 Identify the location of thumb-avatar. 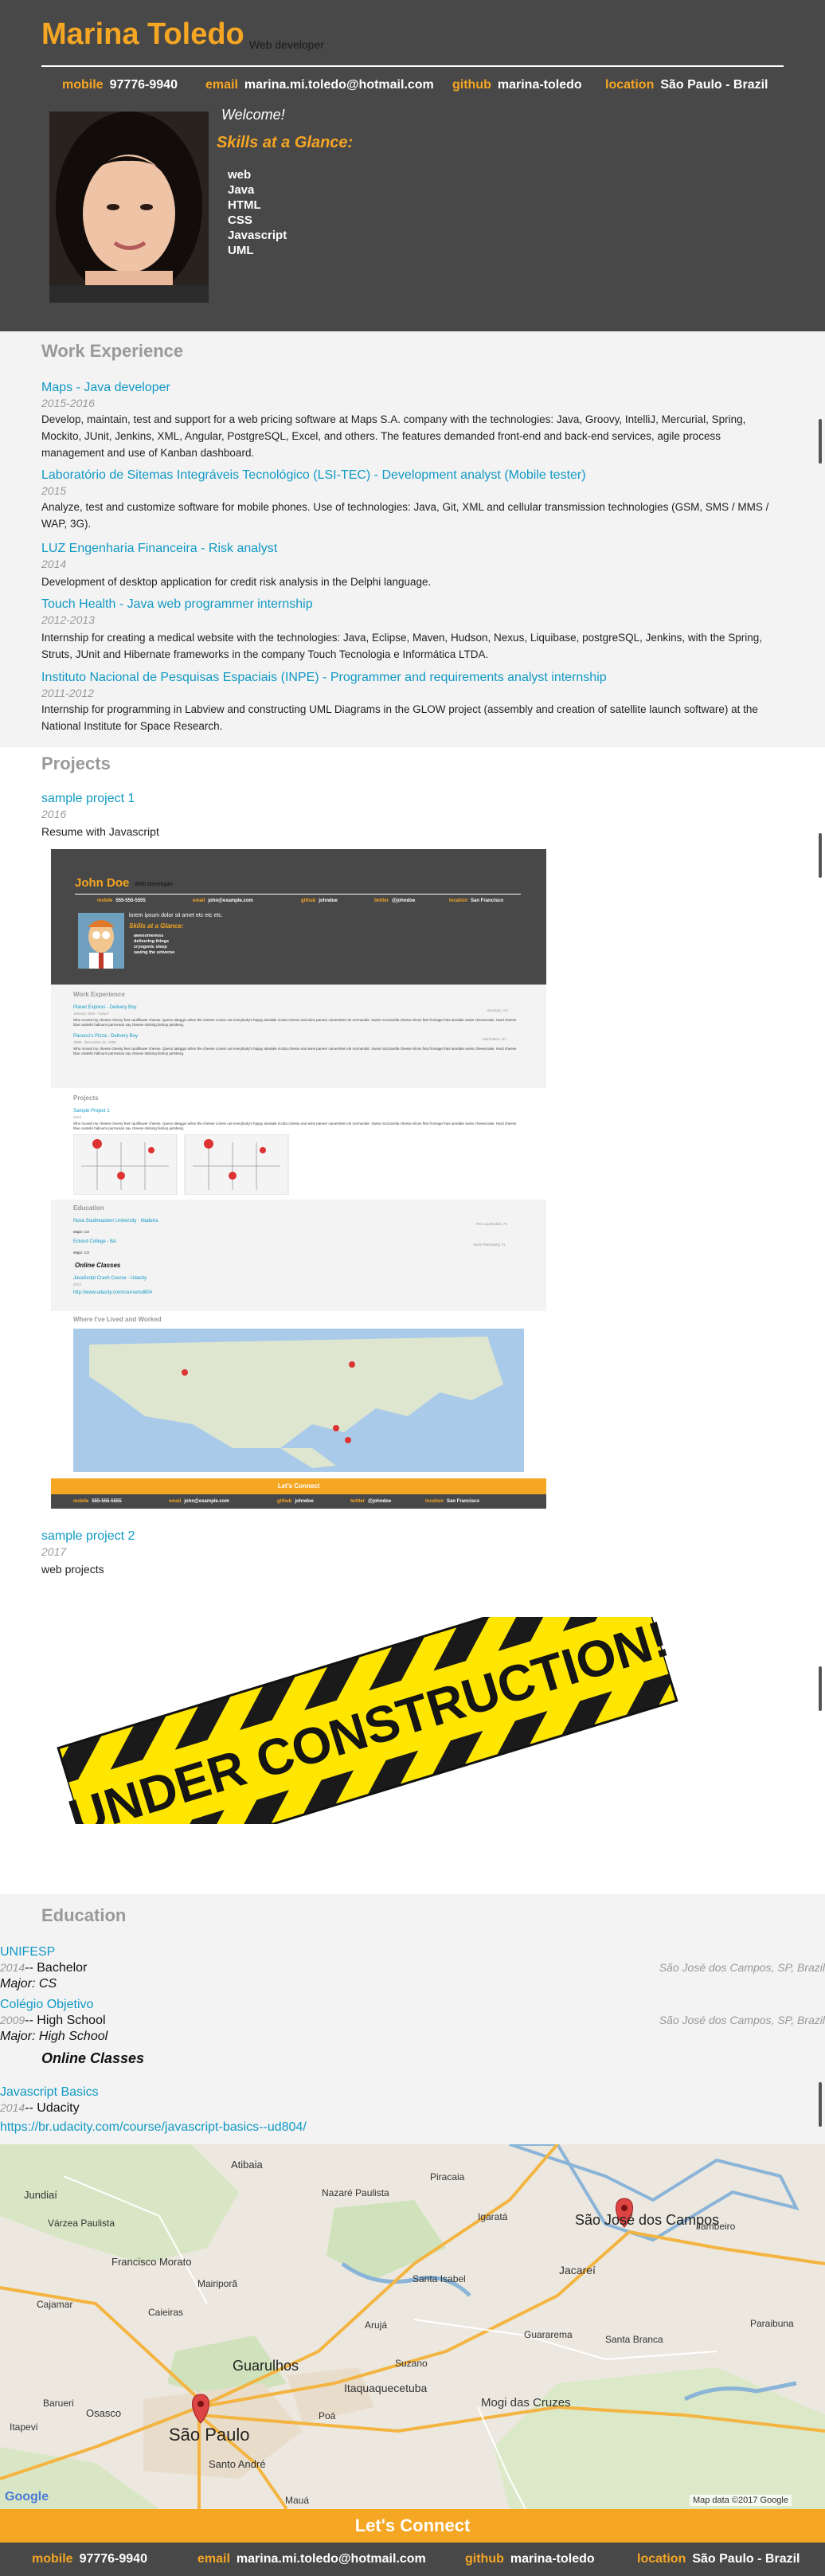
(101, 941).